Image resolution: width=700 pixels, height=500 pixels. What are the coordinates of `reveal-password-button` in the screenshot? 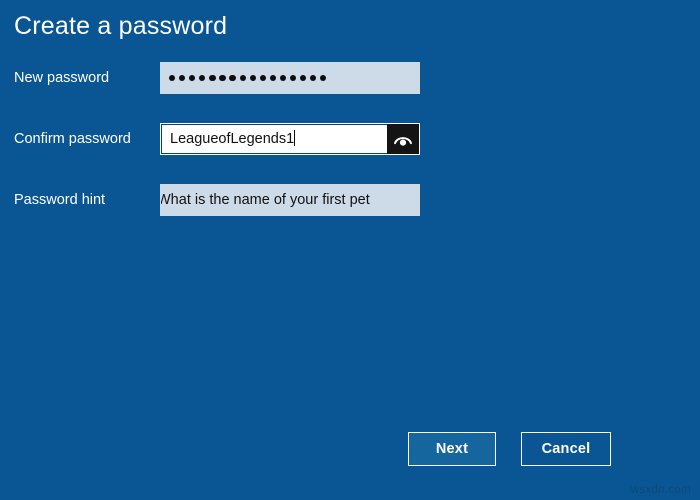 It's located at (403, 139).